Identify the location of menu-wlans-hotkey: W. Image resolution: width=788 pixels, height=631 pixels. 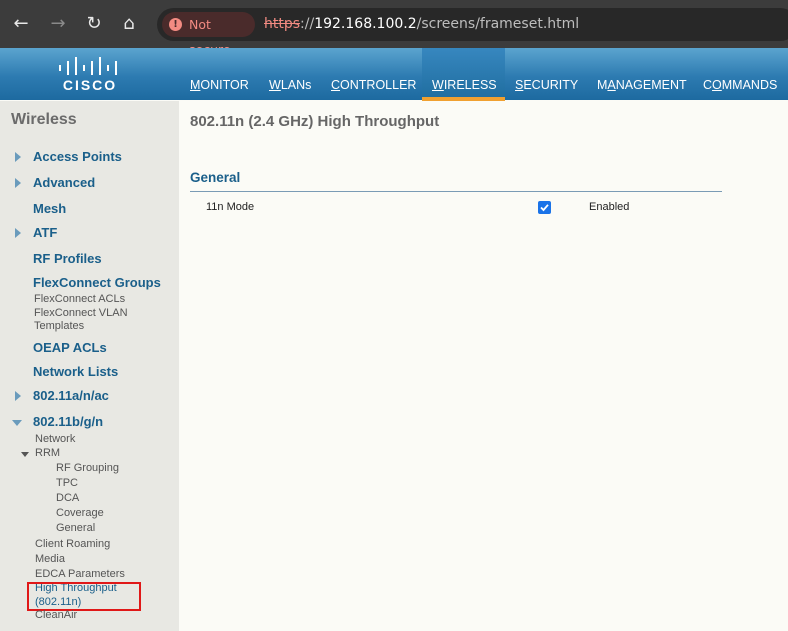
(275, 85).